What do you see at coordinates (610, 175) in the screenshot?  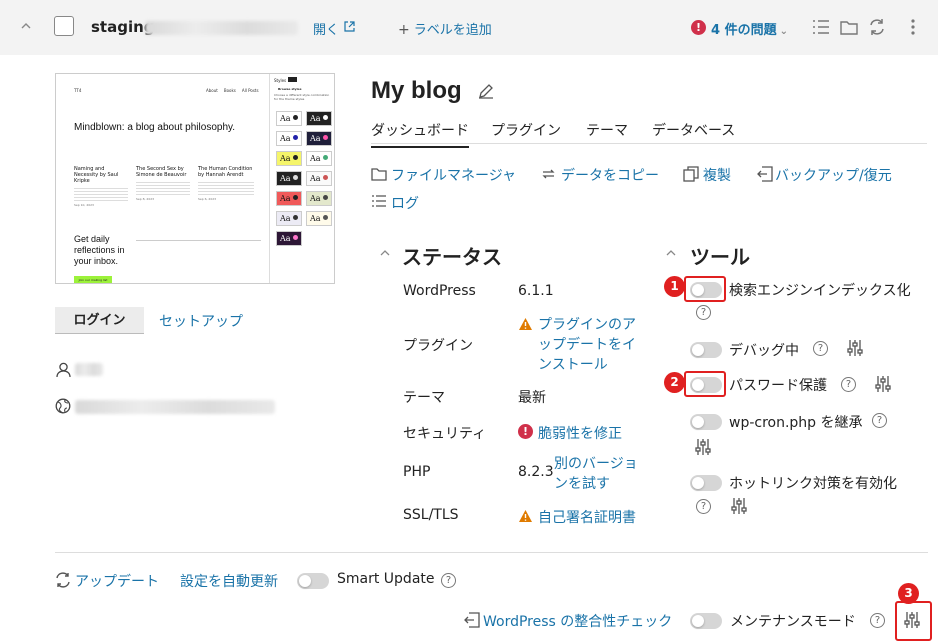 I see `copy-data-link: データをコピー` at bounding box center [610, 175].